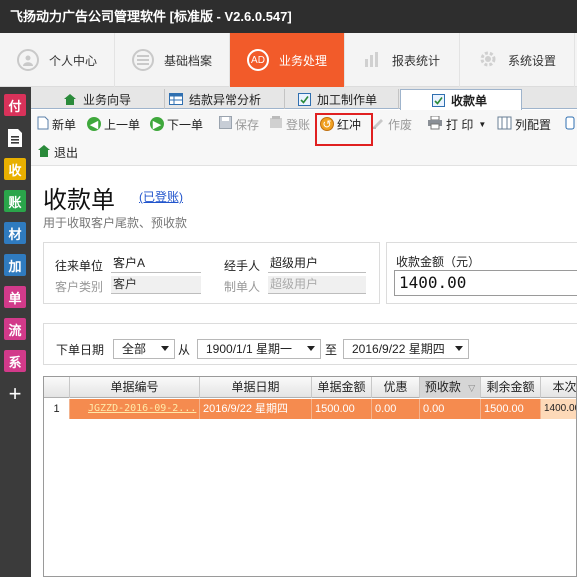  What do you see at coordinates (15, 233) in the screenshot?
I see `quick-material-button: 材` at bounding box center [15, 233].